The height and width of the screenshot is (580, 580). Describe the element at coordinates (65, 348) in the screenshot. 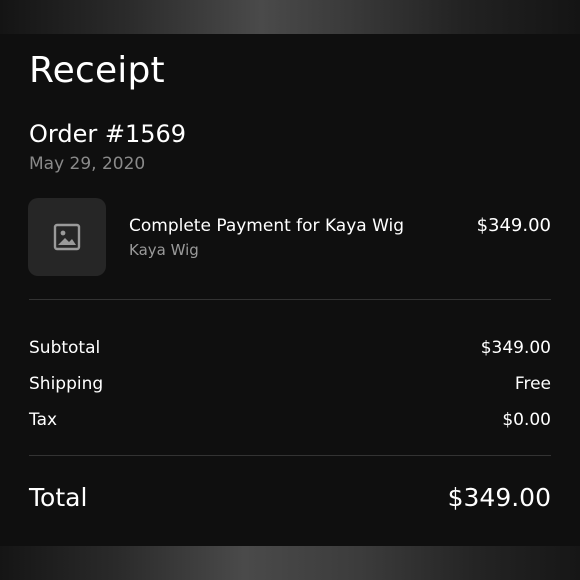

I see `subtotal-label: Subtotal` at that location.